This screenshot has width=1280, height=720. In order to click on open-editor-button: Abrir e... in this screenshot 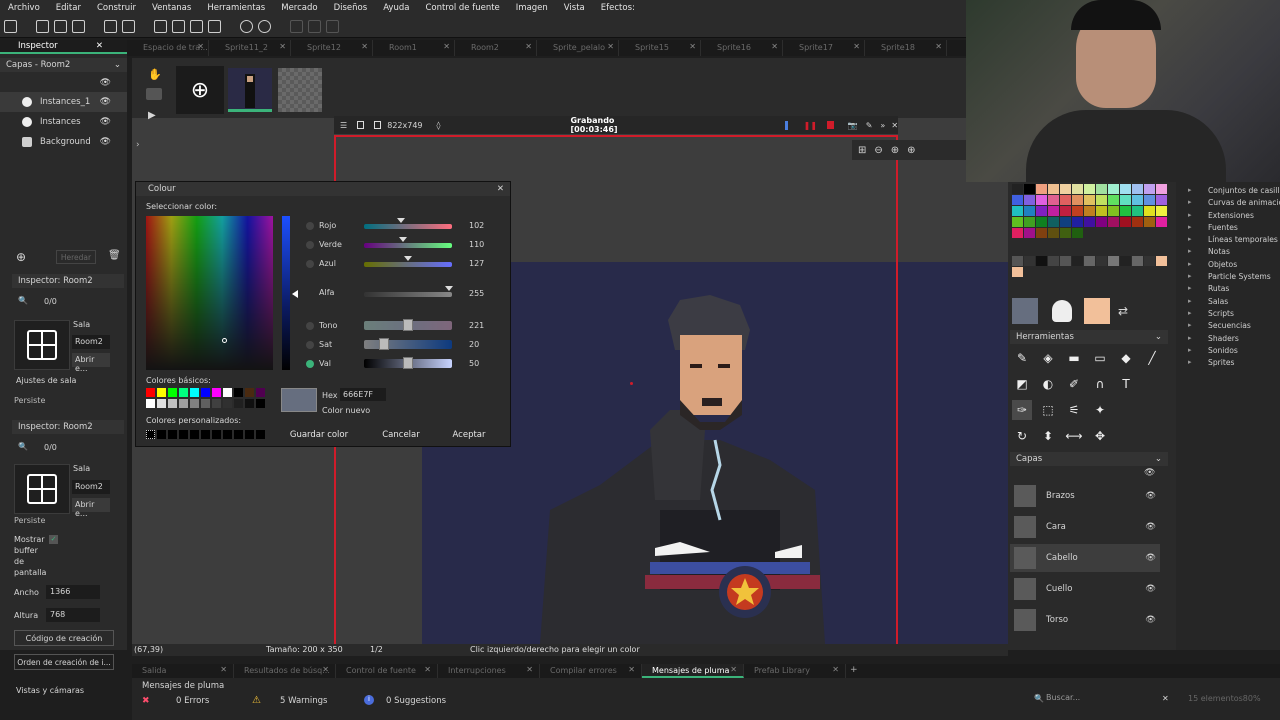, I will do `click(91, 508)`.